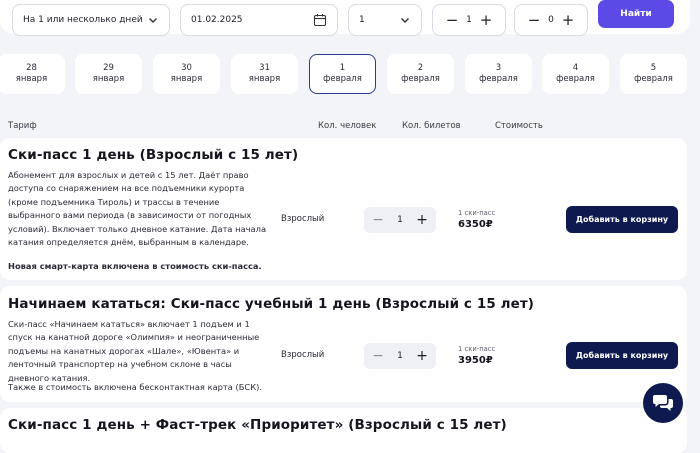  What do you see at coordinates (475, 224) in the screenshot?
I see `price-value: 6350₽` at bounding box center [475, 224].